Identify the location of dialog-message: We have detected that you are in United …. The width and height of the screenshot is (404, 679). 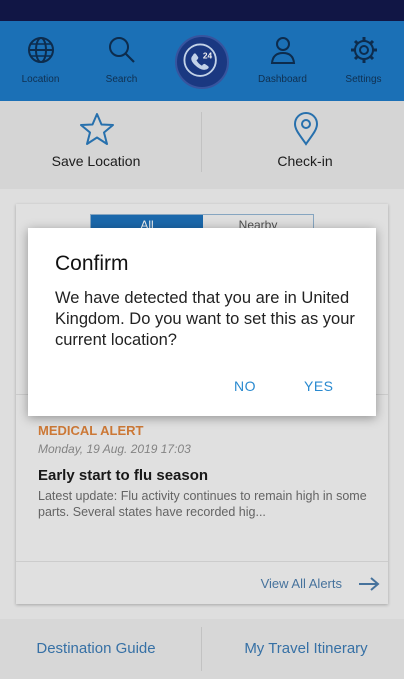
(205, 319).